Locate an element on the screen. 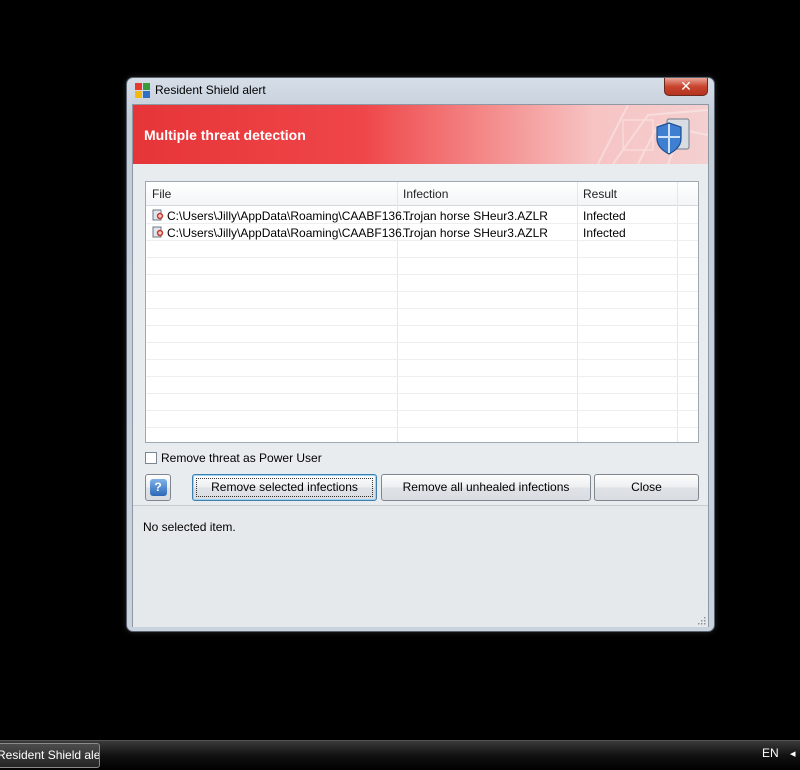  window-close-button: ✕ is located at coordinates (686, 87).